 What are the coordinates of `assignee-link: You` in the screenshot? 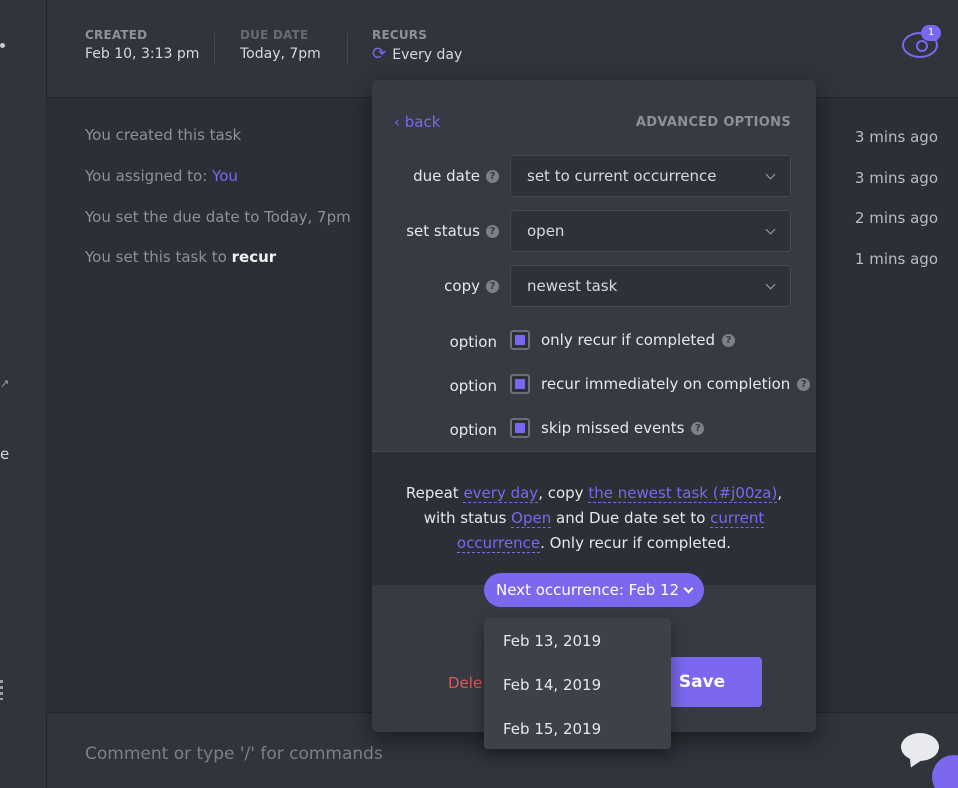 It's located at (225, 176).